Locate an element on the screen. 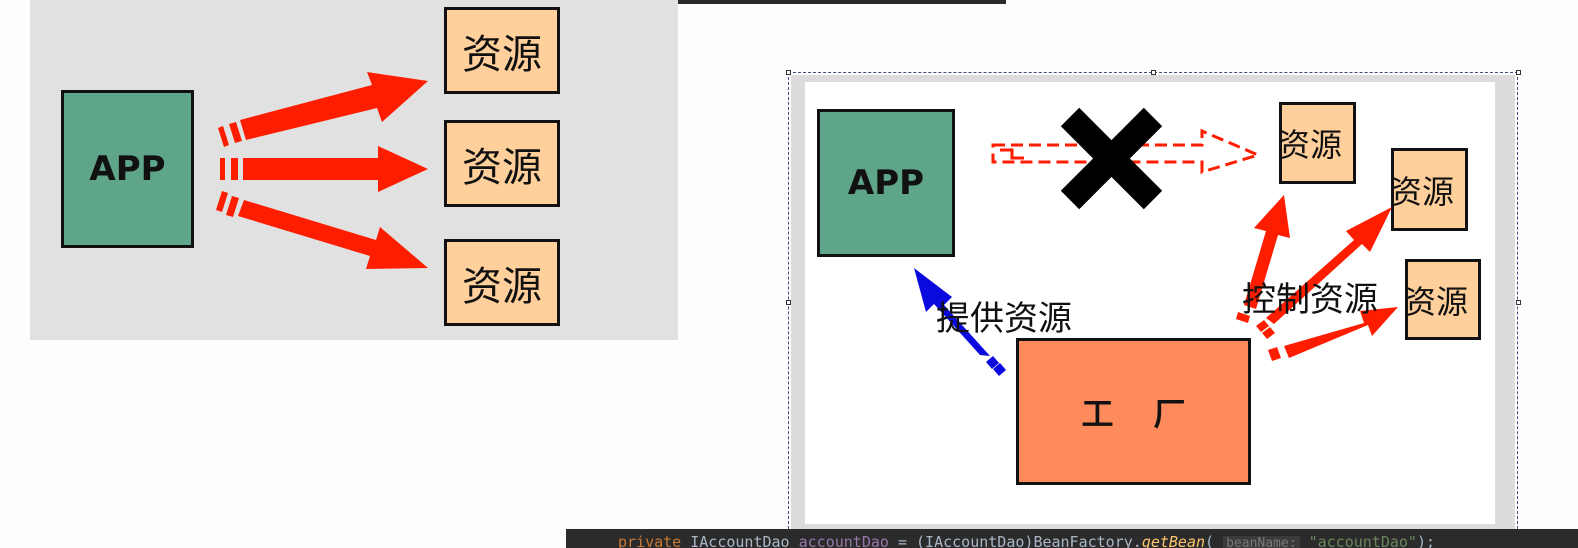  code-keyword: private is located at coordinates (650, 540).